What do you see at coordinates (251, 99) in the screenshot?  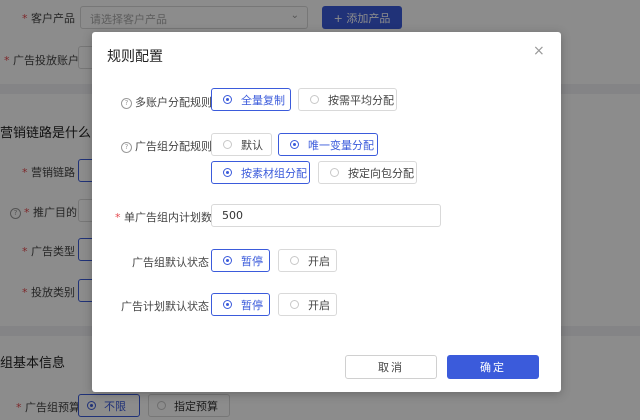 I see `option-full-copy: 全量复制` at bounding box center [251, 99].